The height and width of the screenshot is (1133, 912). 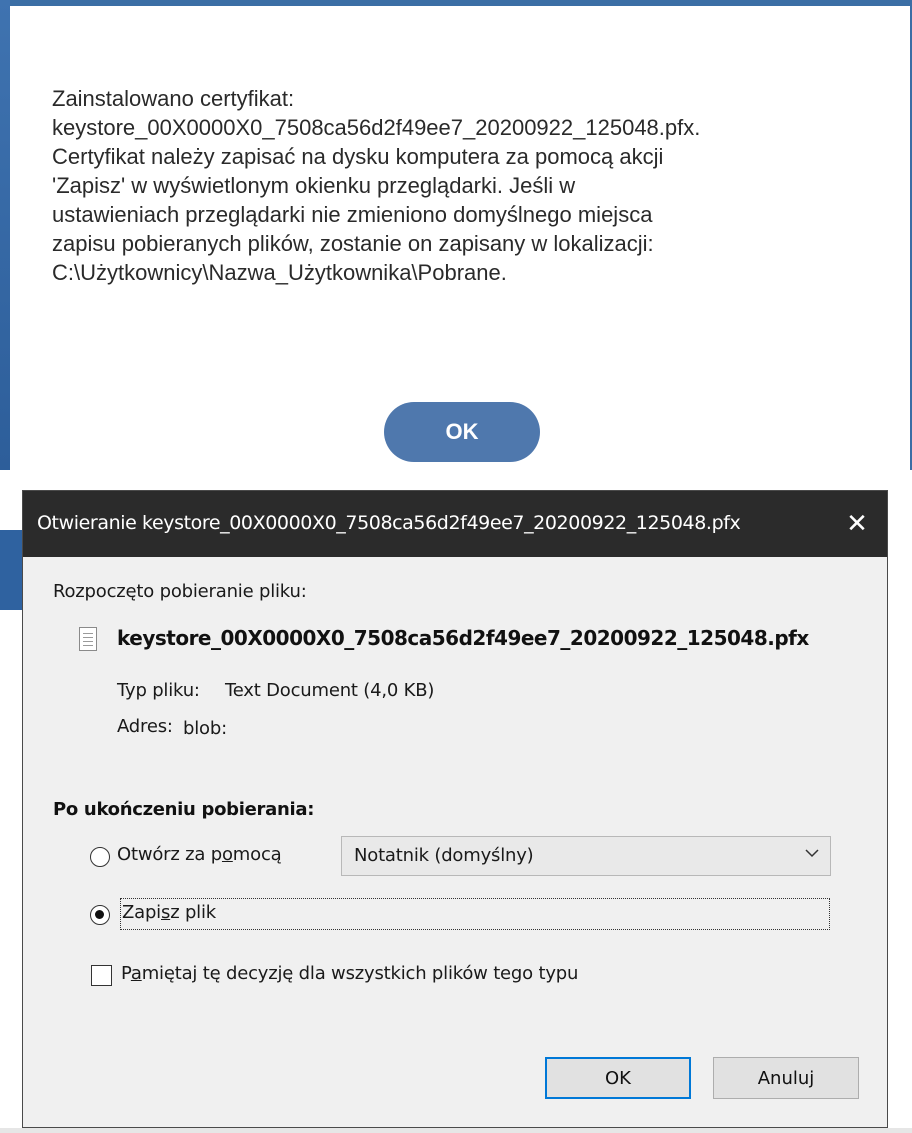 What do you see at coordinates (101, 975) in the screenshot?
I see `remember-checkbox` at bounding box center [101, 975].